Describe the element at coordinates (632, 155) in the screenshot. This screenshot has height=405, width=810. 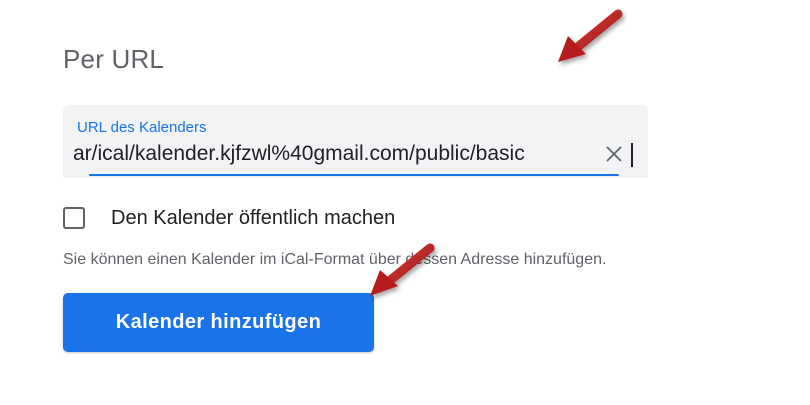
I see `text-cursor` at that location.